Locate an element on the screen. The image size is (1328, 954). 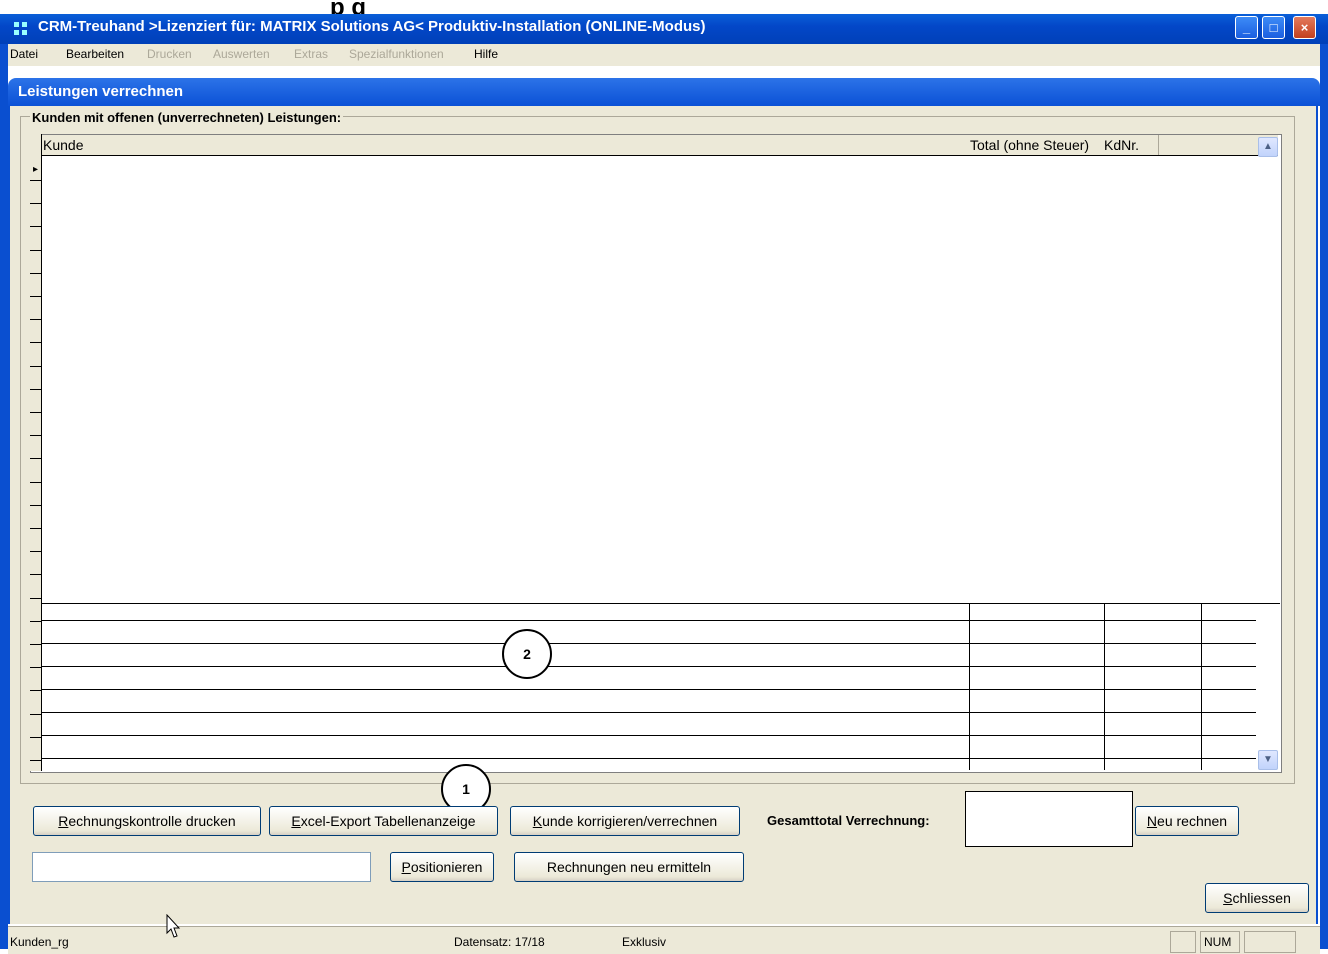
status-panel-caps is located at coordinates (1183, 942).